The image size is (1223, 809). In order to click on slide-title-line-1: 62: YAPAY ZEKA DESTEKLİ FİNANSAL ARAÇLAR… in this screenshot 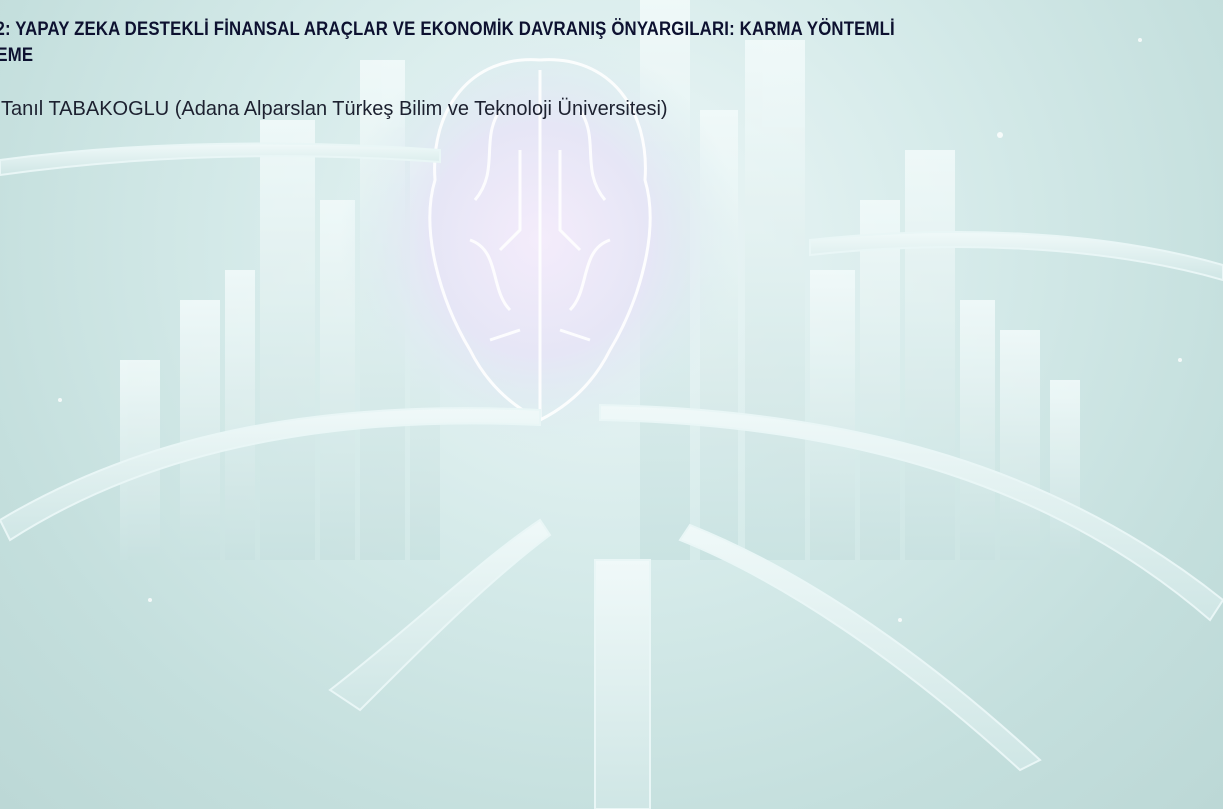, I will do `click(447, 29)`.